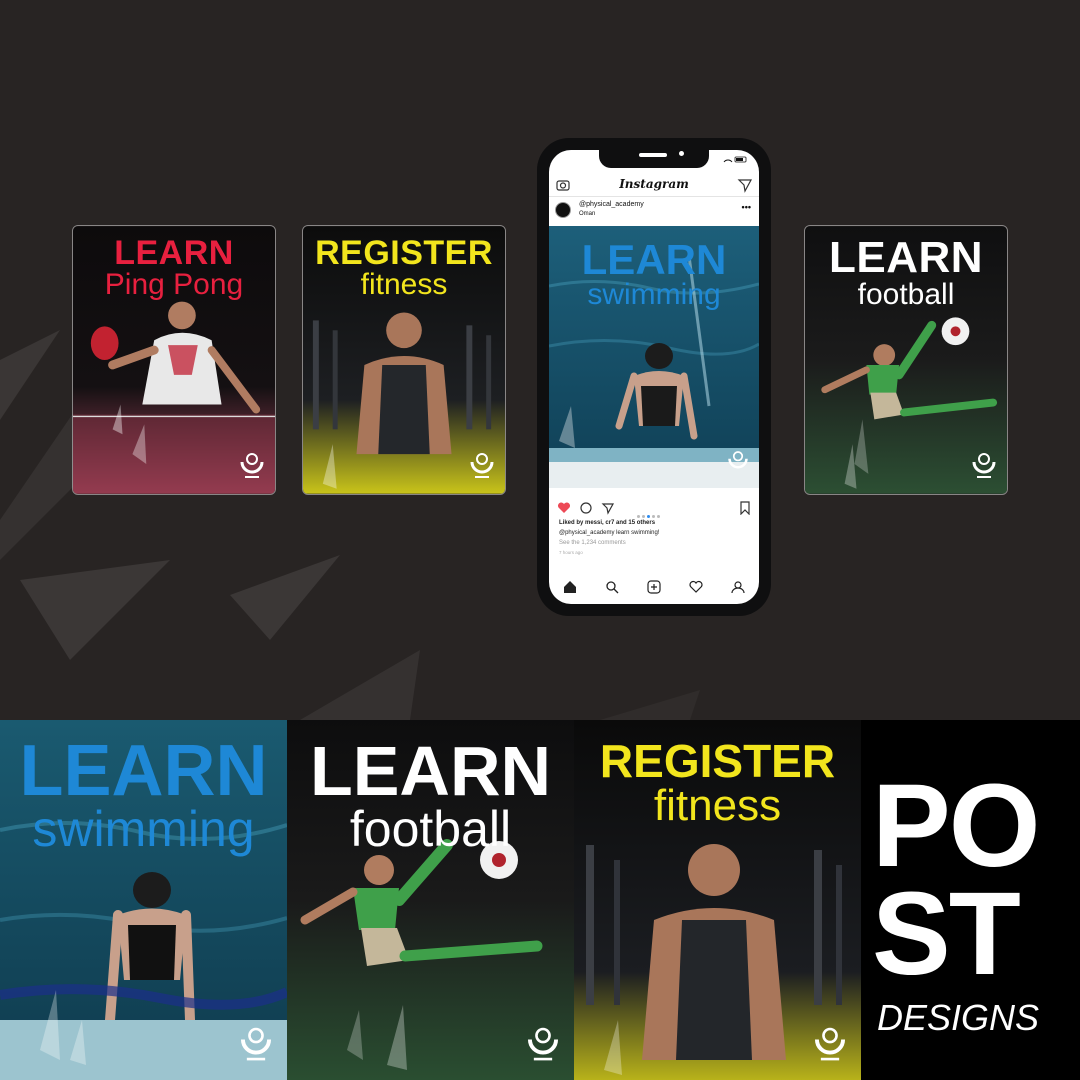 The image size is (1080, 1080). I want to click on fitness-title: REGISTER, so click(404, 253).